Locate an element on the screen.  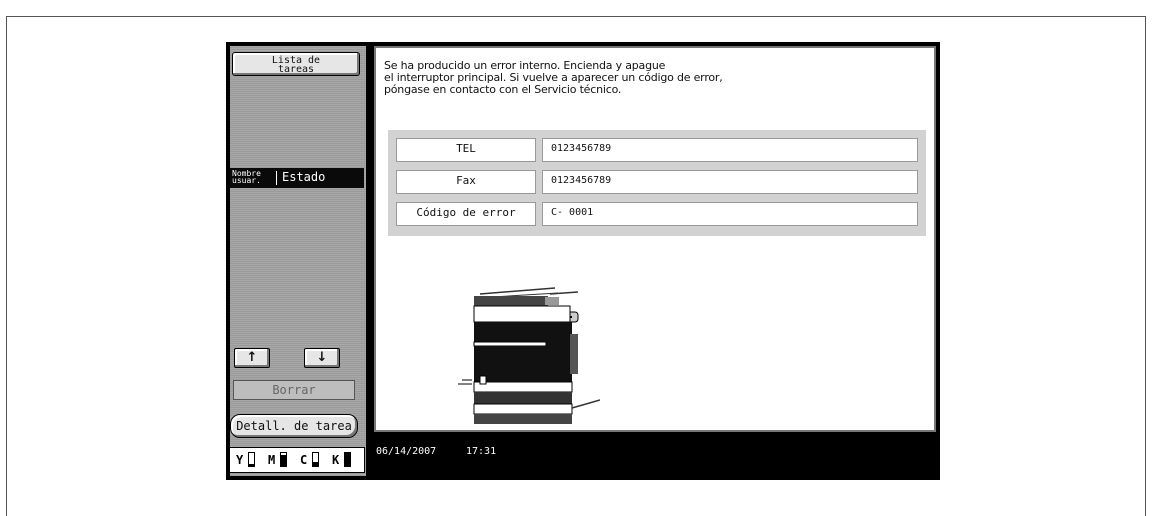
toner-y-bar is located at coordinates (251, 459).